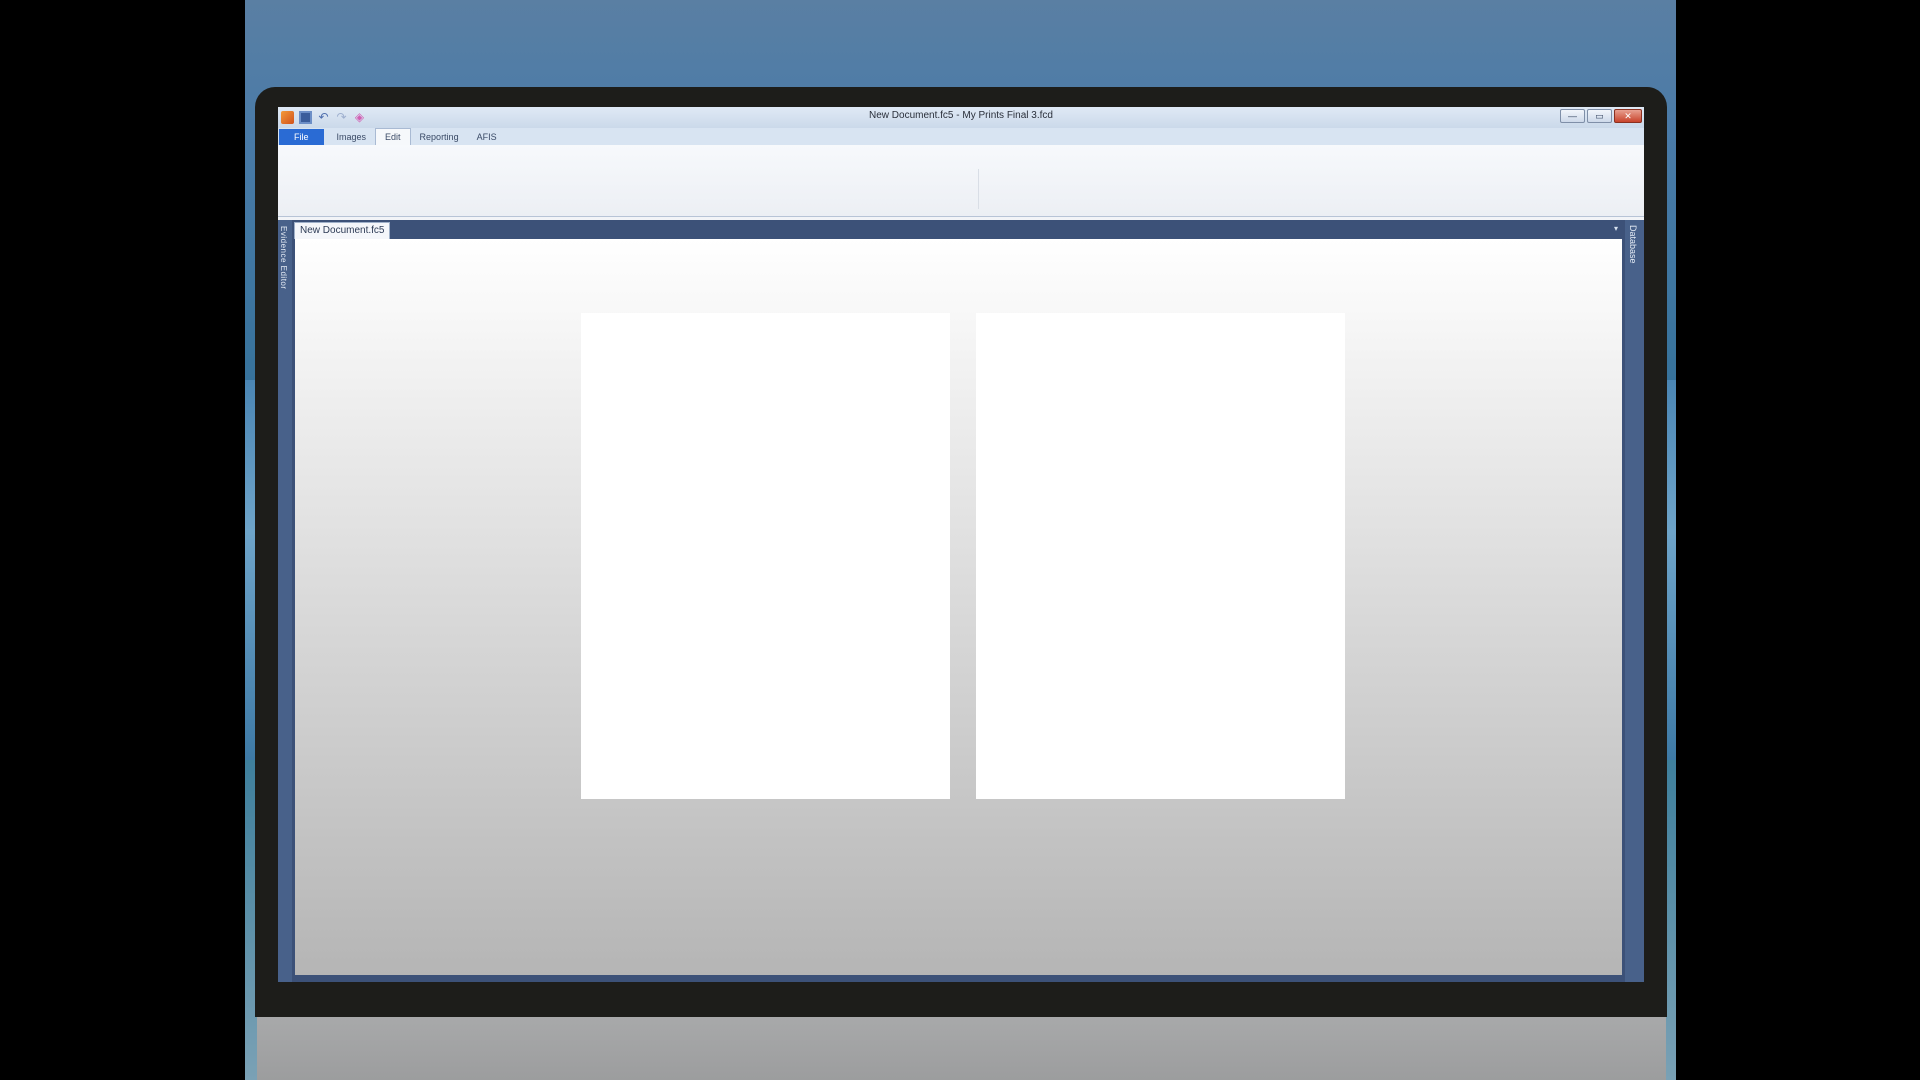  What do you see at coordinates (961, 136) in the screenshot?
I see `ribbon-tabs: File Images Edit Reporting AFIS` at bounding box center [961, 136].